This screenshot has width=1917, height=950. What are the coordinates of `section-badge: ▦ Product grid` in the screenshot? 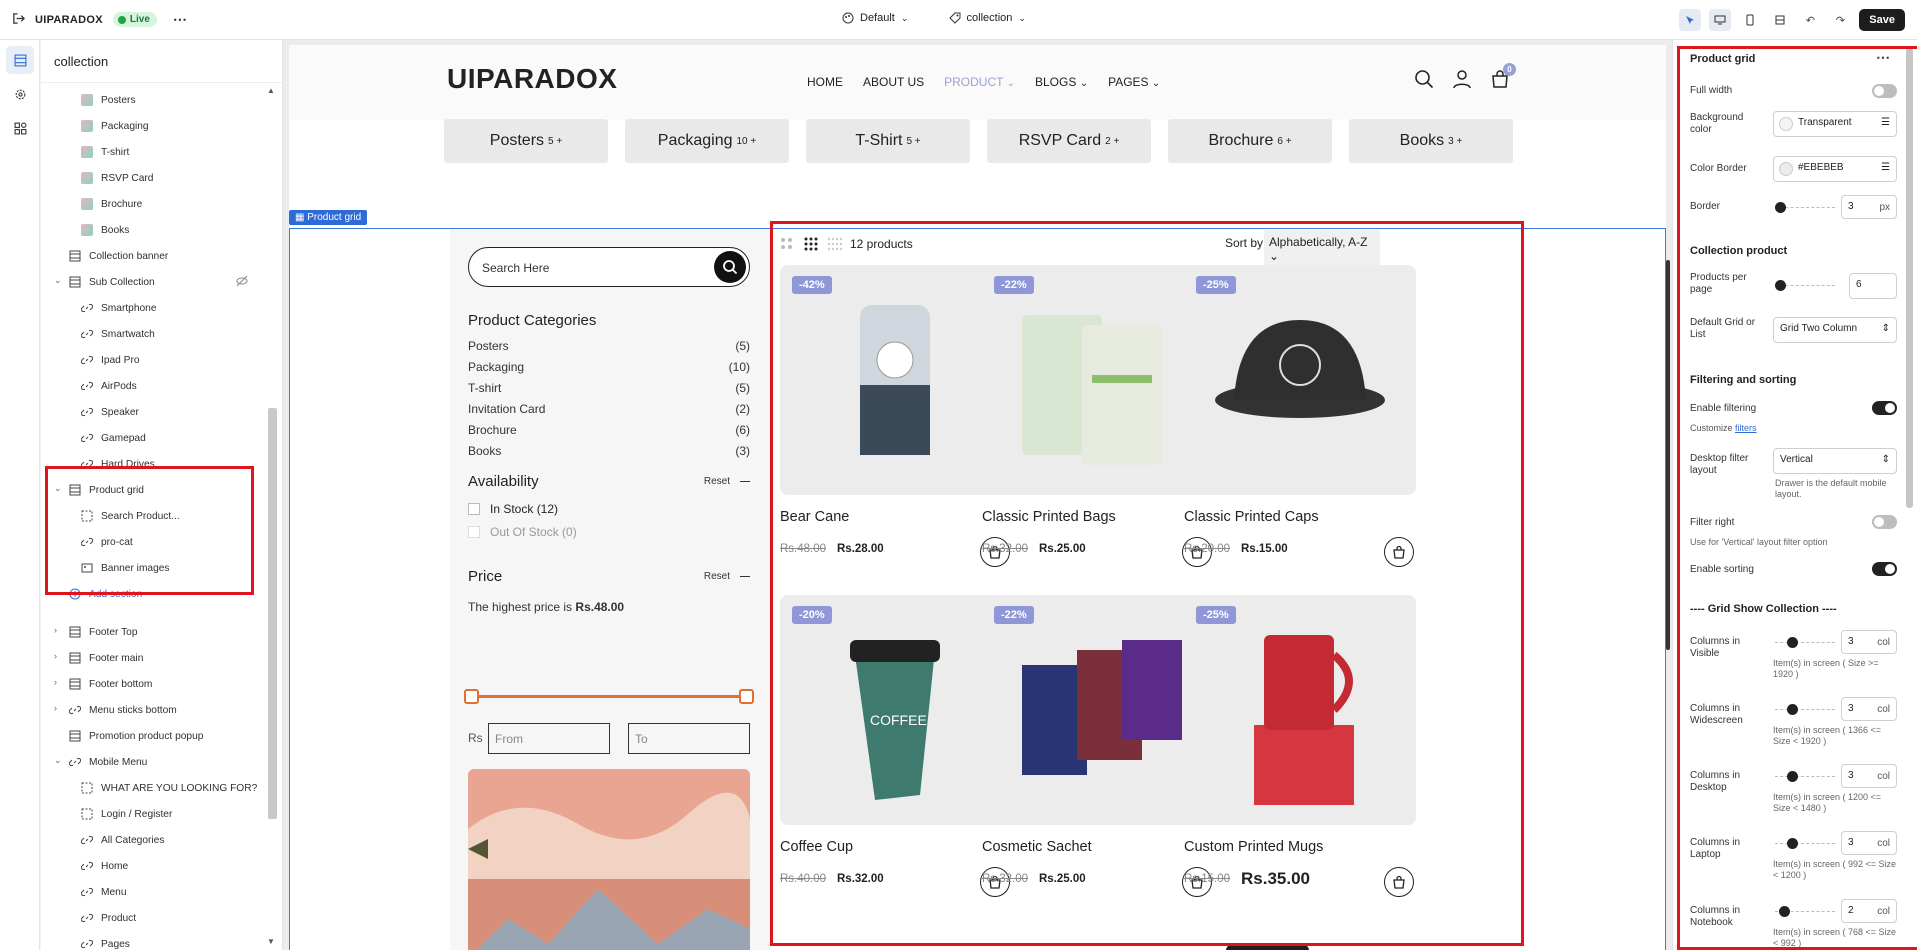 It's located at (328, 217).